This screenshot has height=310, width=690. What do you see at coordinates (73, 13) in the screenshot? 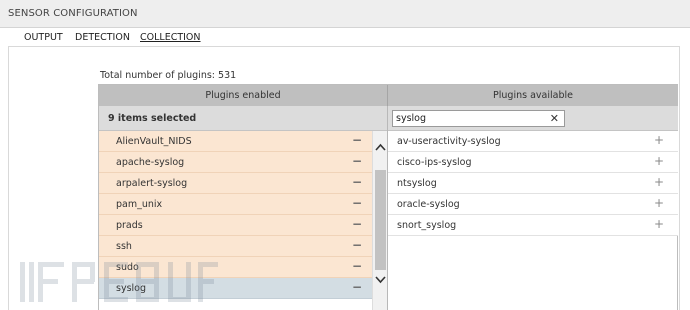
I see `window-title: SENSOR CONFIGURATION` at bounding box center [73, 13].